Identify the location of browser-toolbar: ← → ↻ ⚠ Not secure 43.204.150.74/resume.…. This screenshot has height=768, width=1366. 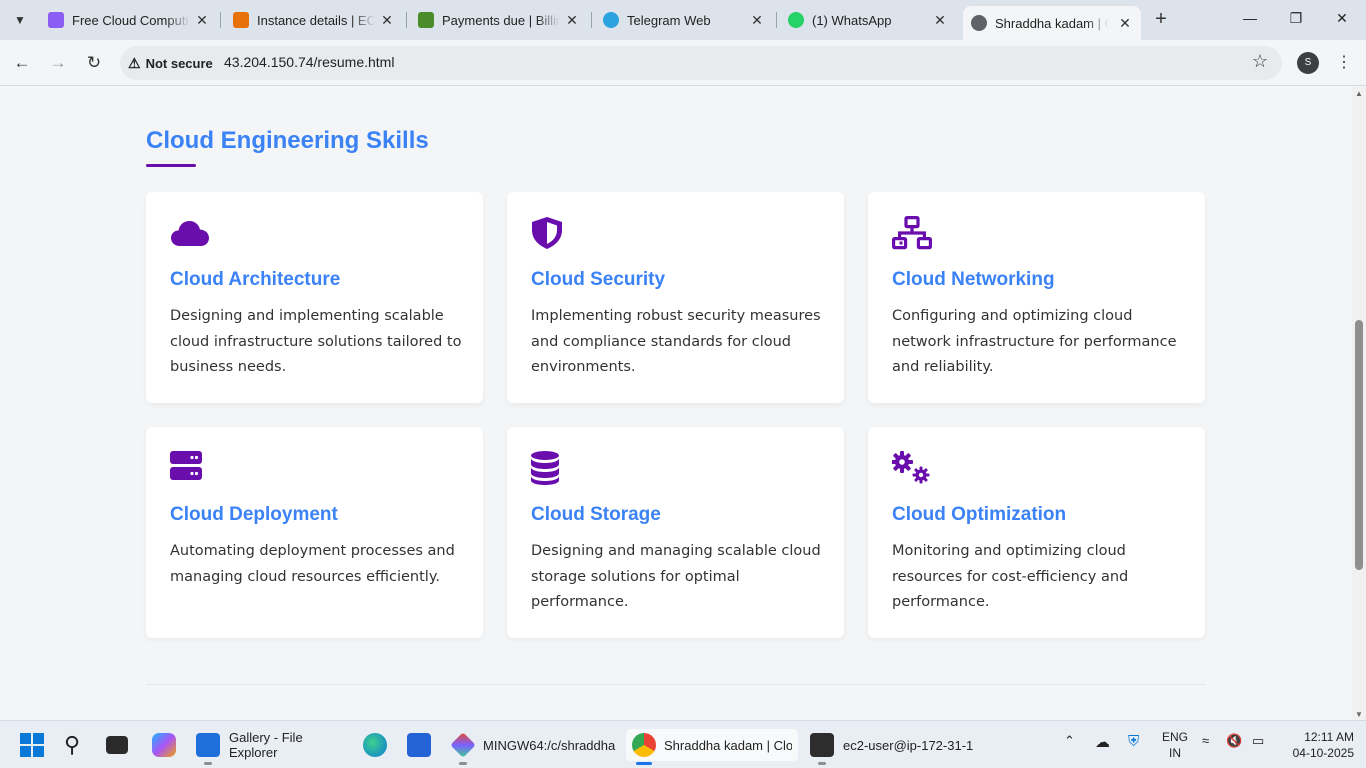
(683, 63).